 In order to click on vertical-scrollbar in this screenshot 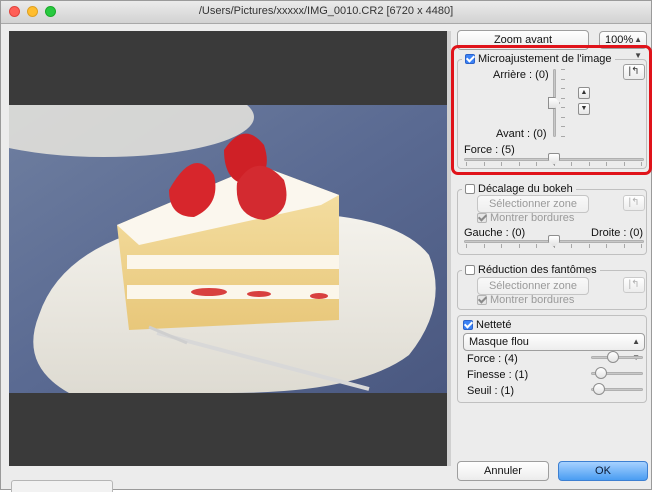, I will do `click(449, 248)`.